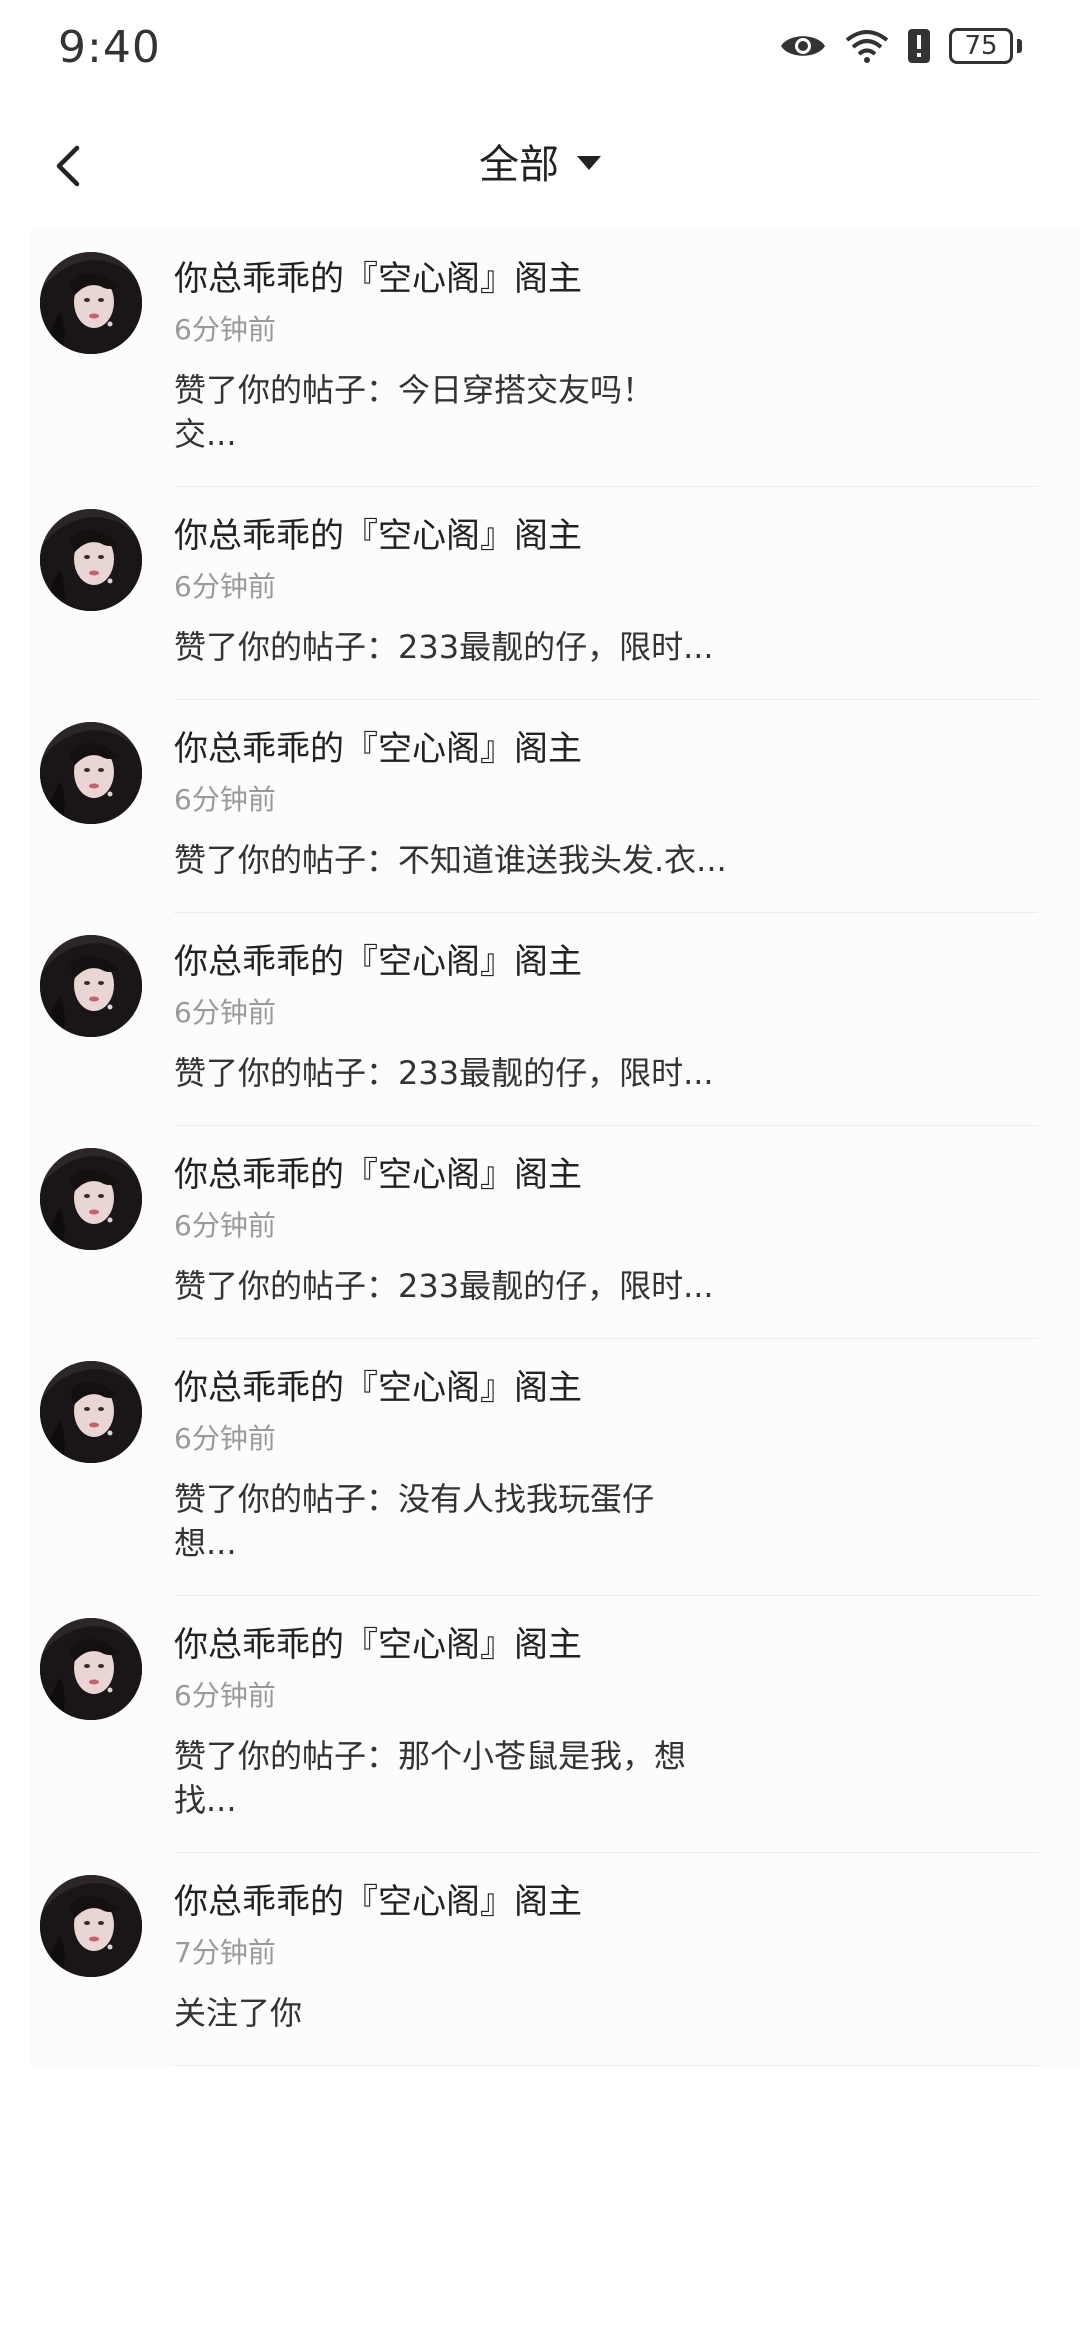  Describe the element at coordinates (1019, 46) in the screenshot. I see `battery-cap` at that location.